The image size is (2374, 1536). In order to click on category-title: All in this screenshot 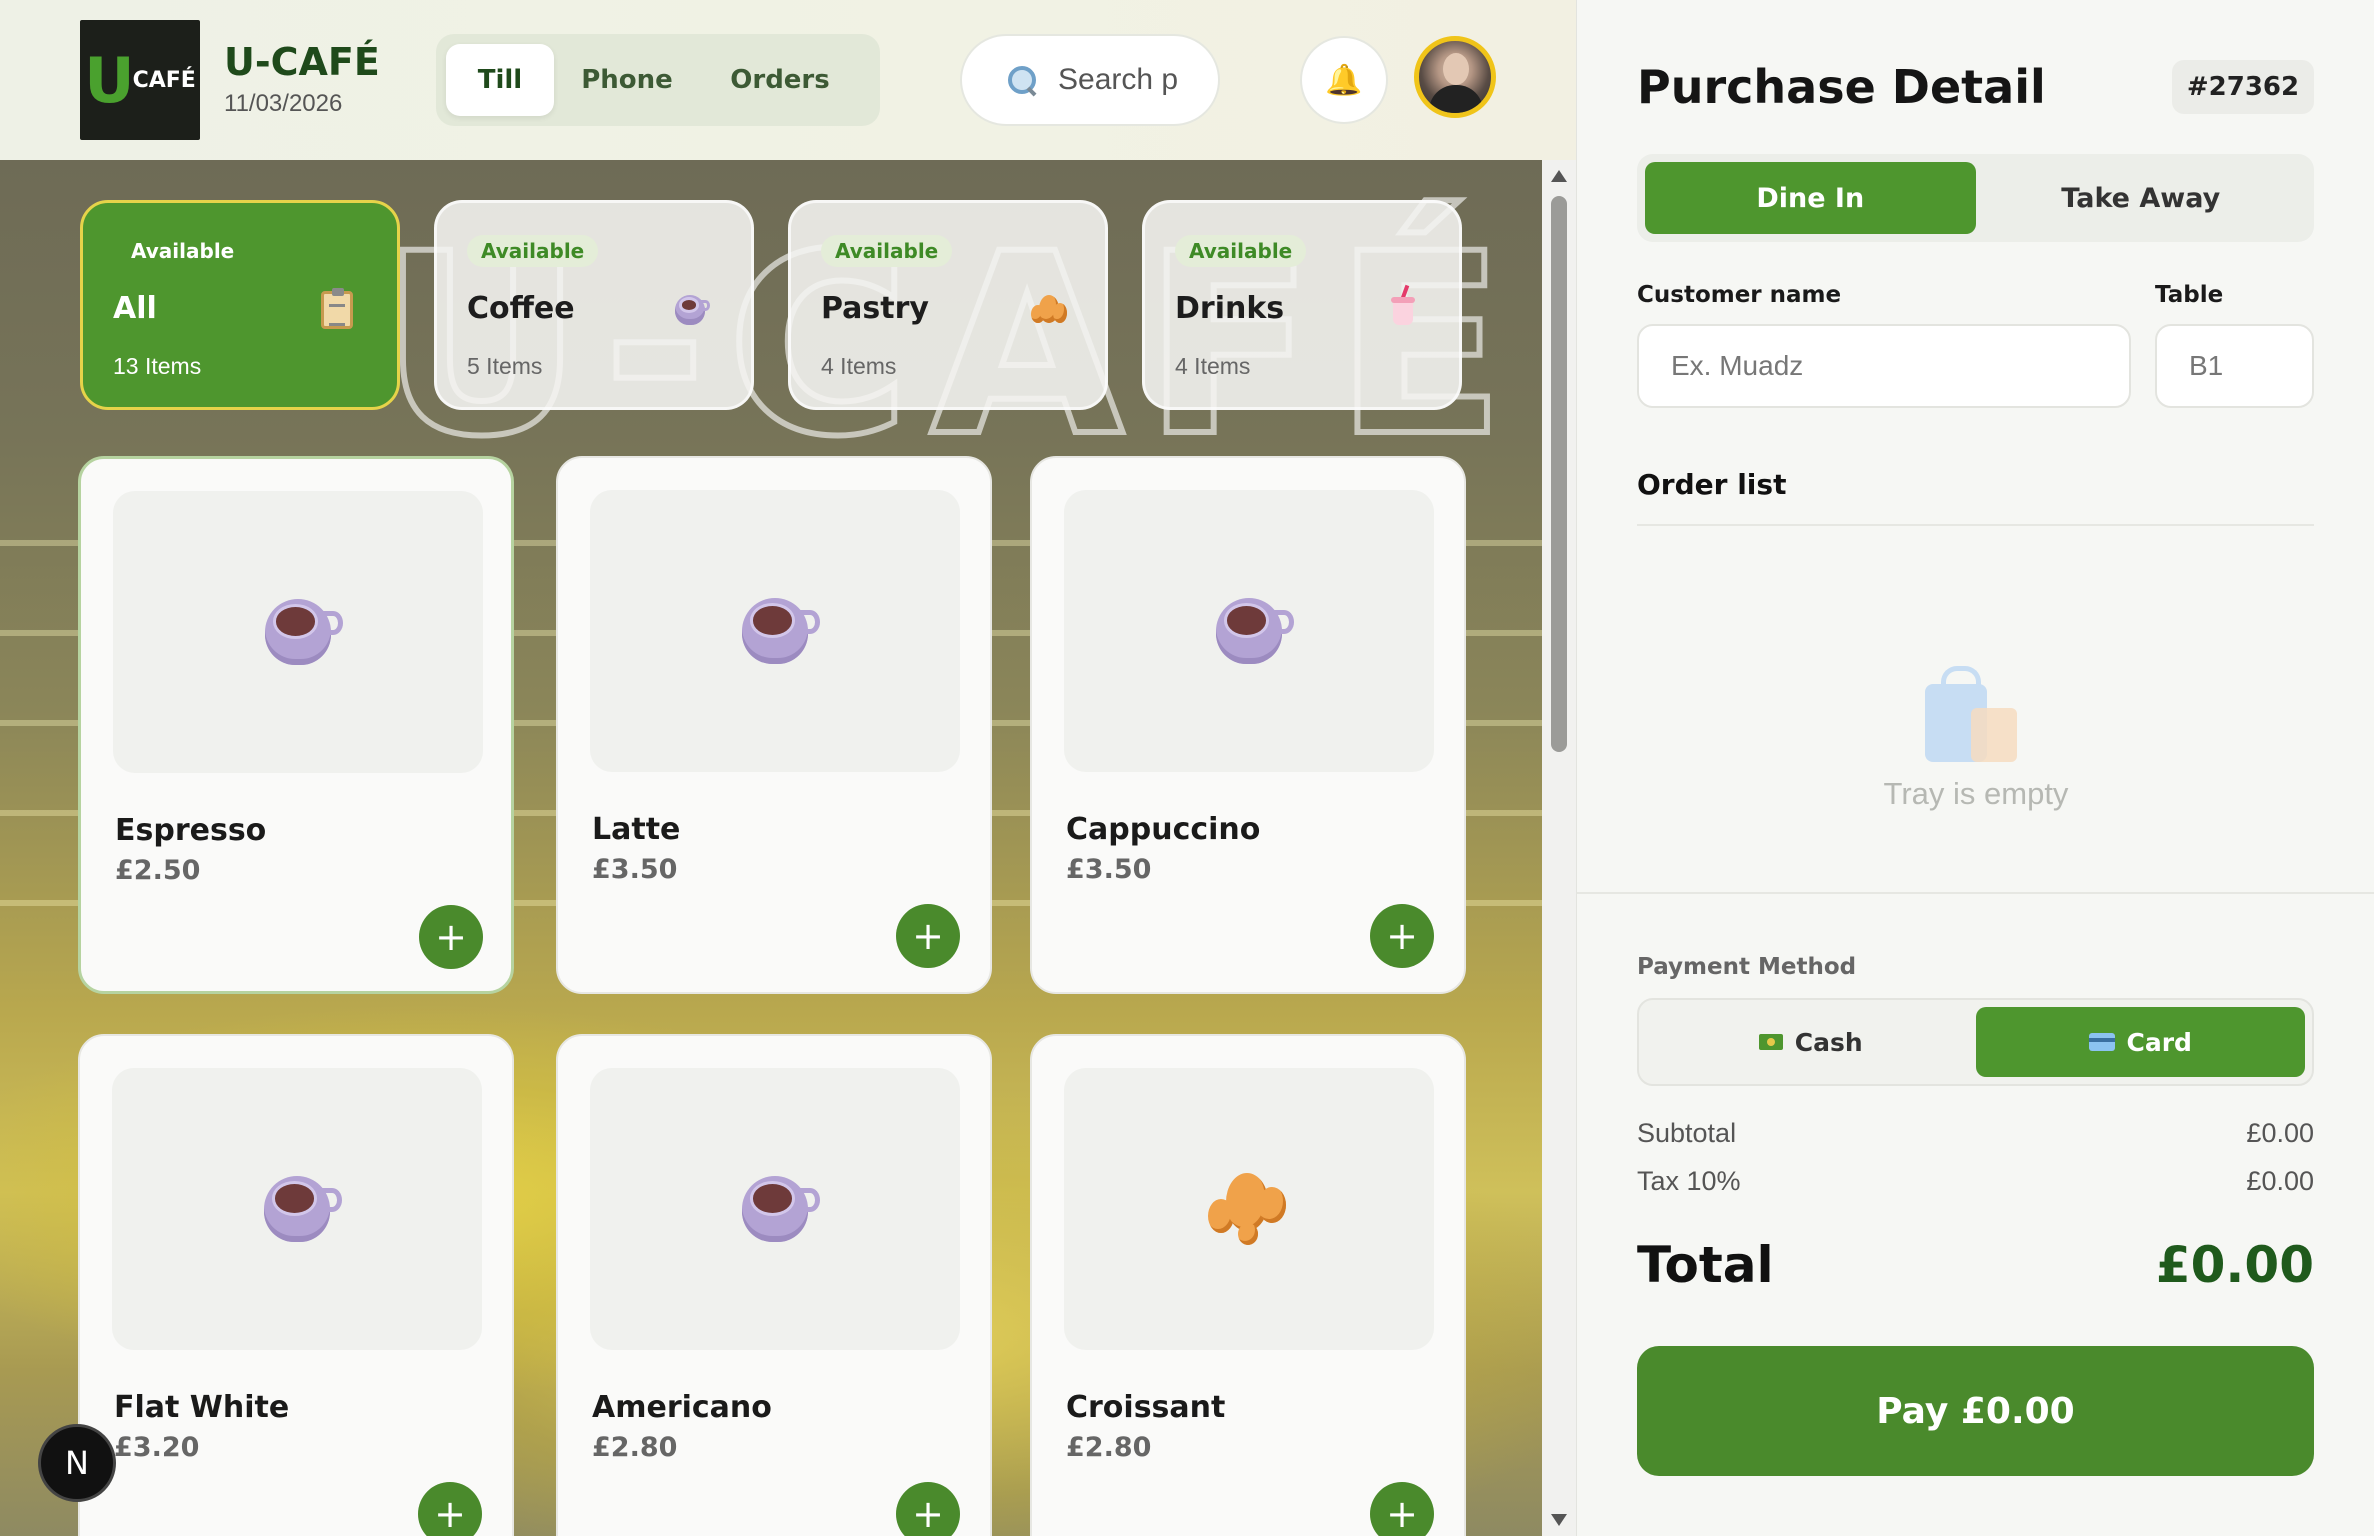, I will do `click(135, 308)`.